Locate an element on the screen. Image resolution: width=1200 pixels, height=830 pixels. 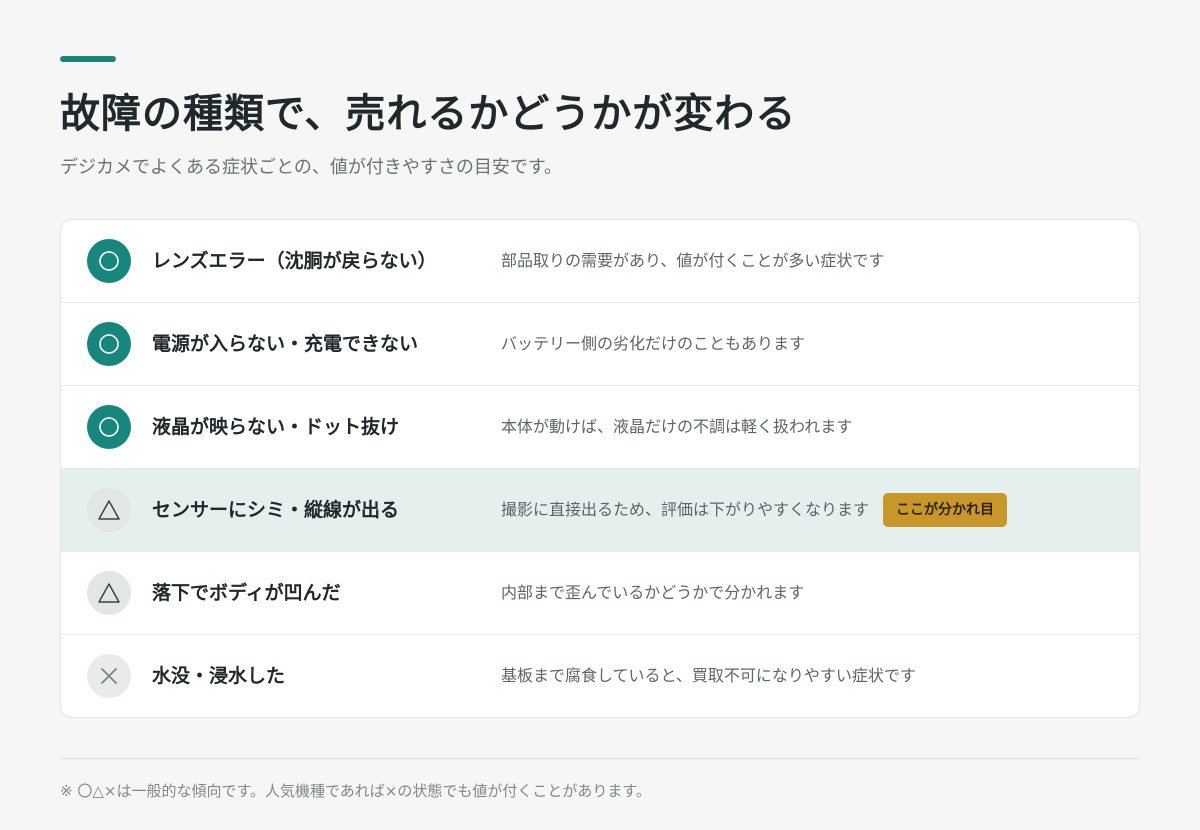
symptom-note-group: 本体が動けば、液晶だけの不調は軽く扱われます is located at coordinates (676, 427).